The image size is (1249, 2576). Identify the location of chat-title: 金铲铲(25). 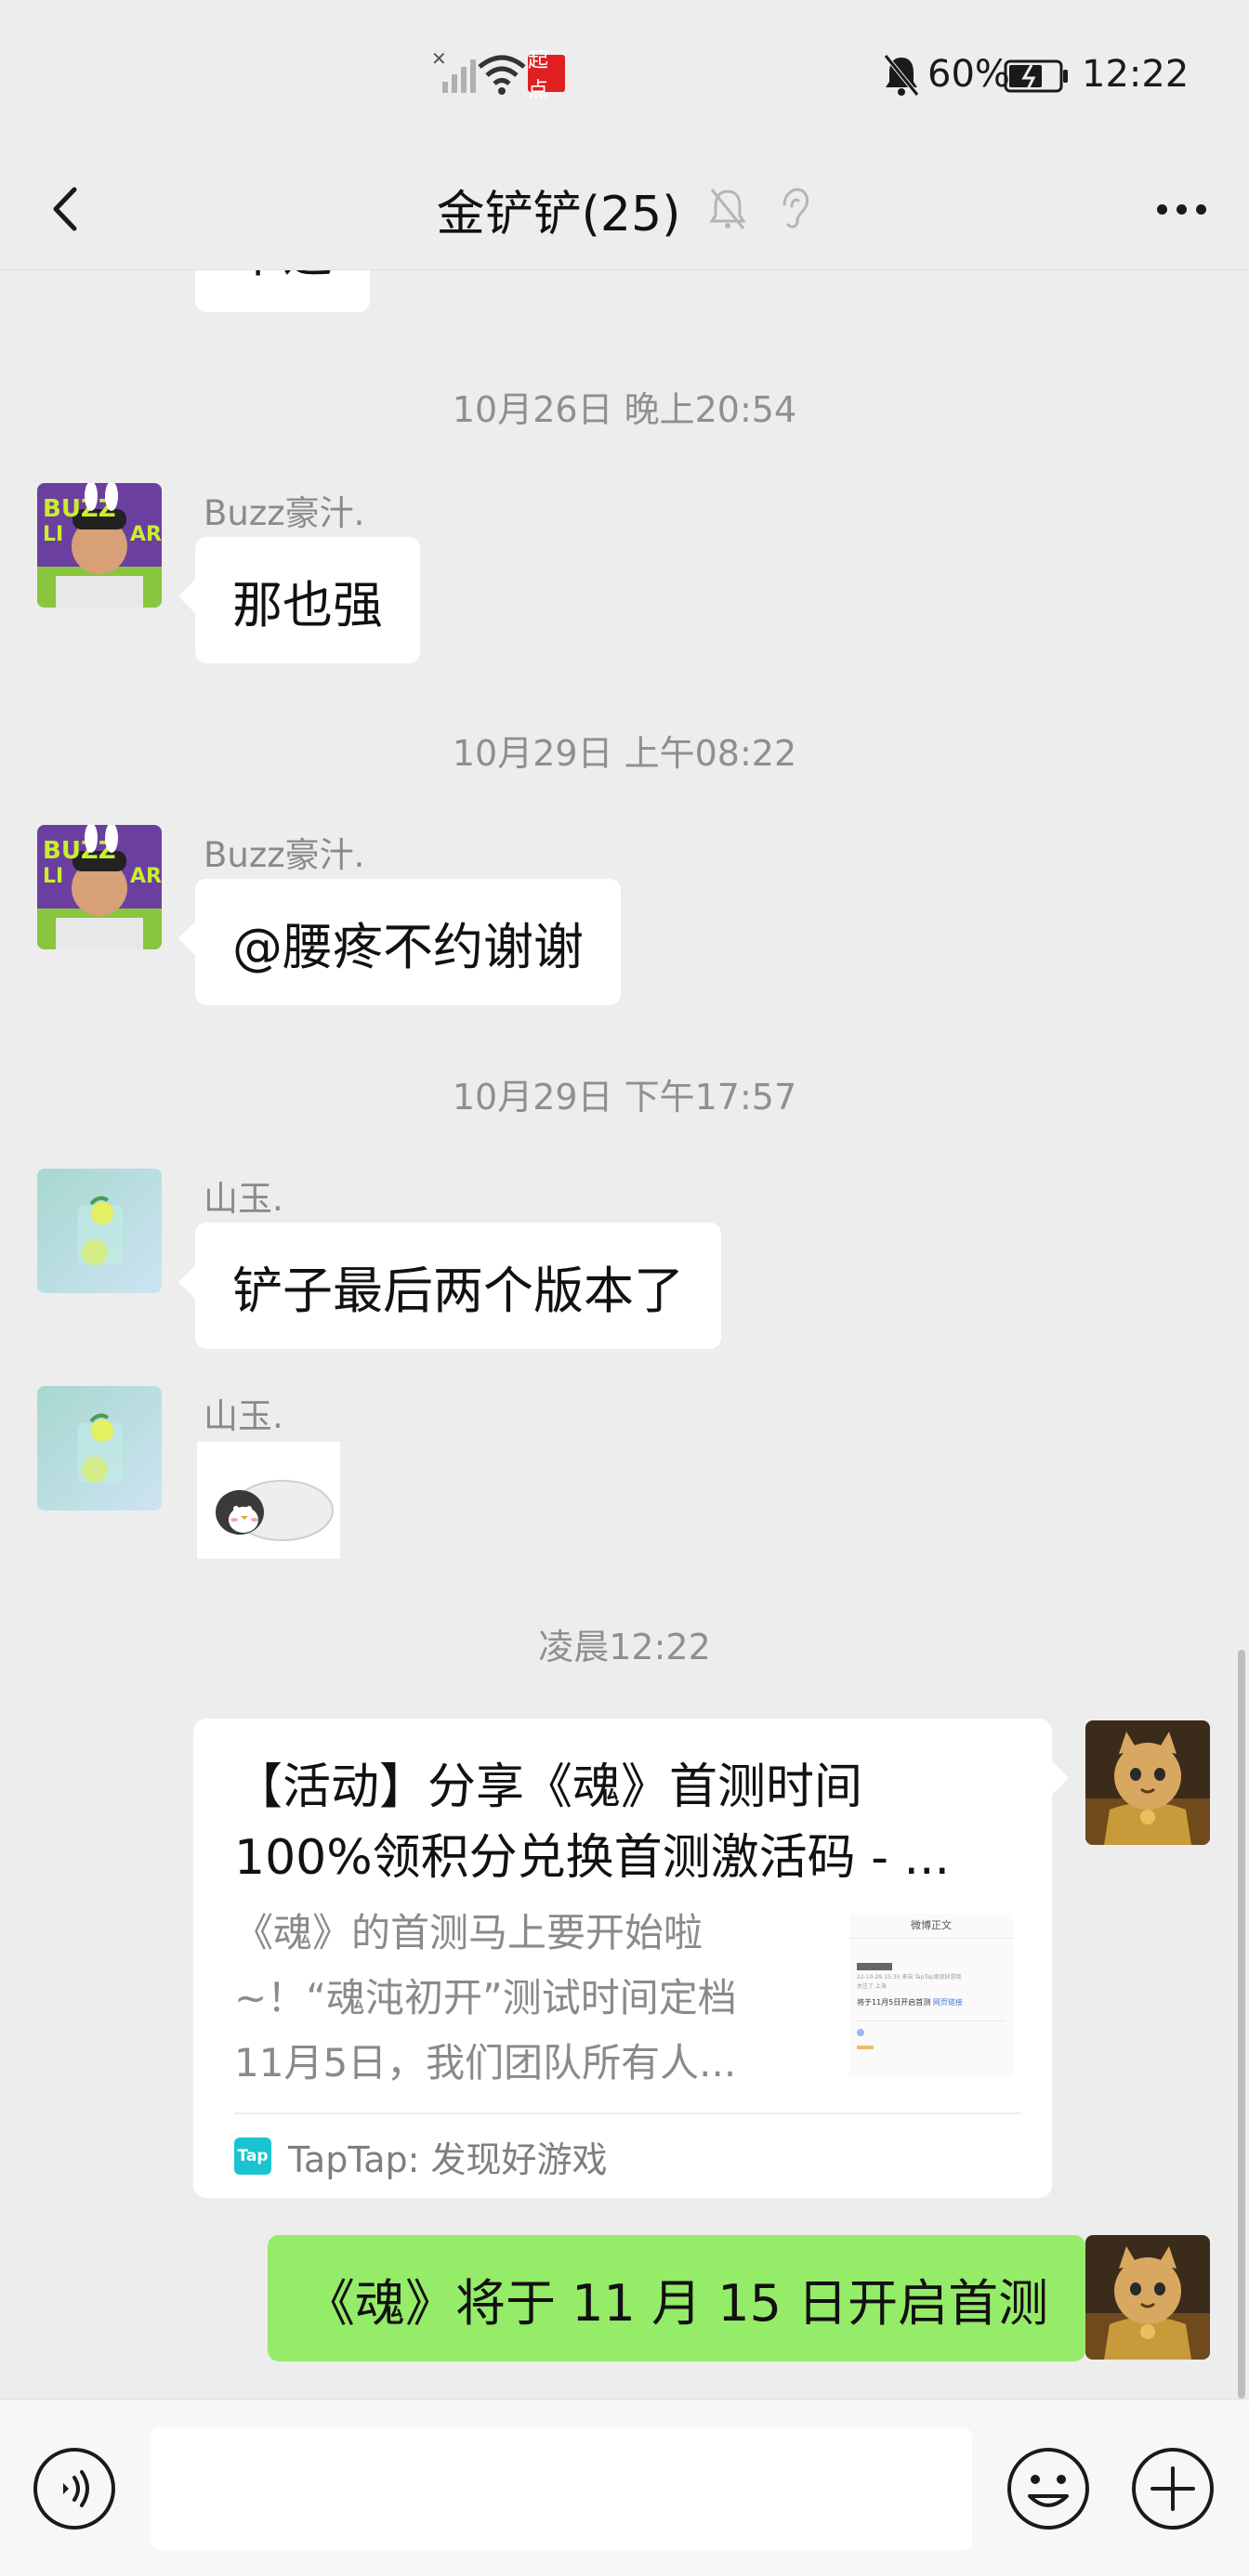
(558, 214).